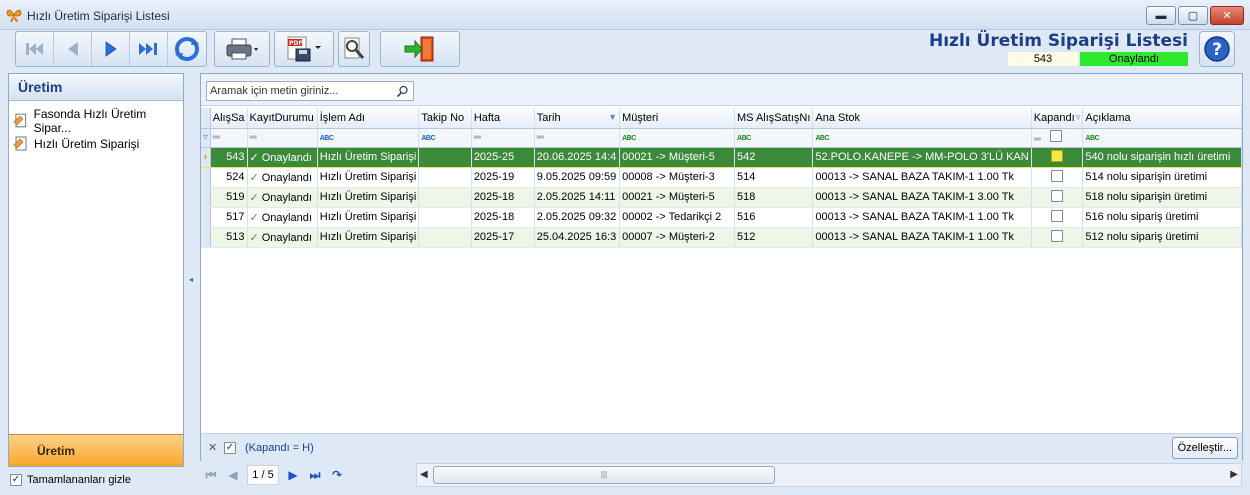 The image size is (1250, 495). What do you see at coordinates (503, 237) in the screenshot?
I see `cell-hafta: 2025-17` at bounding box center [503, 237].